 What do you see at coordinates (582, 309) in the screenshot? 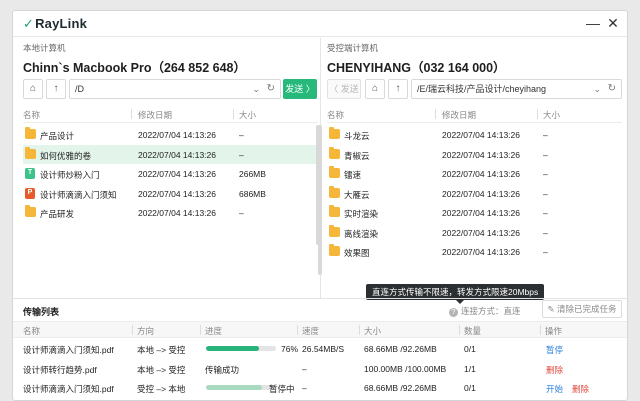
I see `clear-completed-button: ✎ 清除已完成任务` at bounding box center [582, 309].